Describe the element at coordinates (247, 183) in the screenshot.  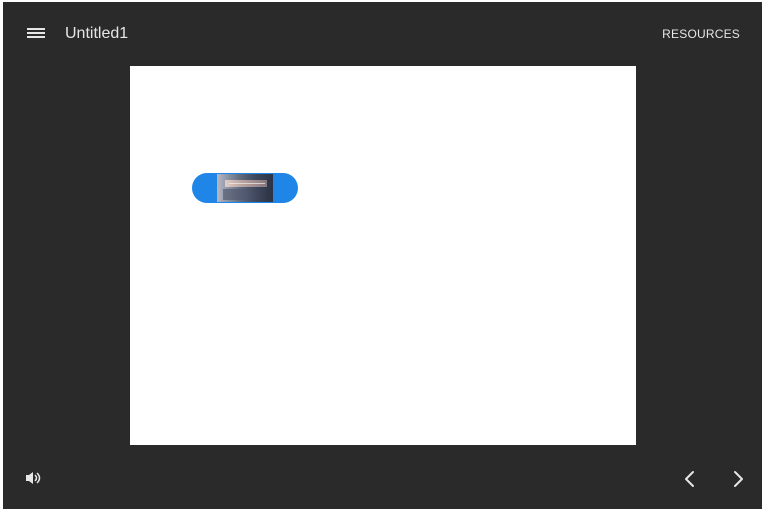
I see `thumbnail-highlight` at that location.